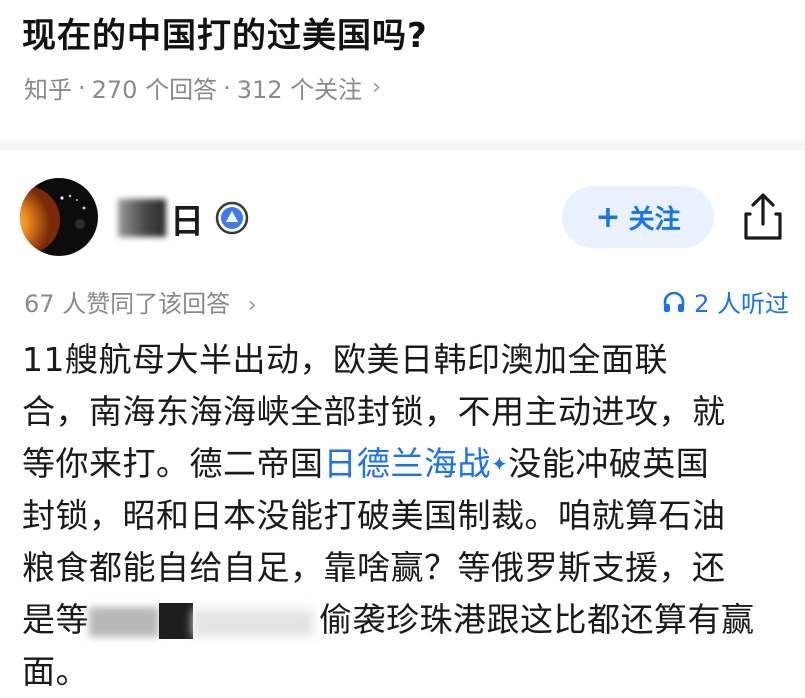 The image size is (805, 698). I want to click on follow-button: + 关注, so click(638, 217).